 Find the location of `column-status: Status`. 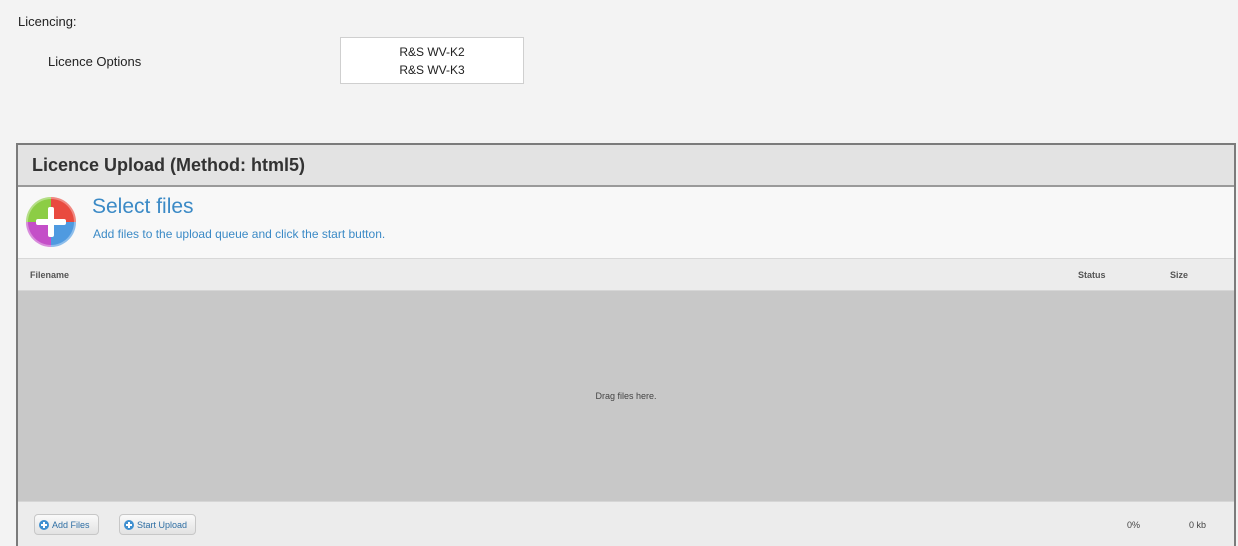

column-status: Status is located at coordinates (1092, 275).